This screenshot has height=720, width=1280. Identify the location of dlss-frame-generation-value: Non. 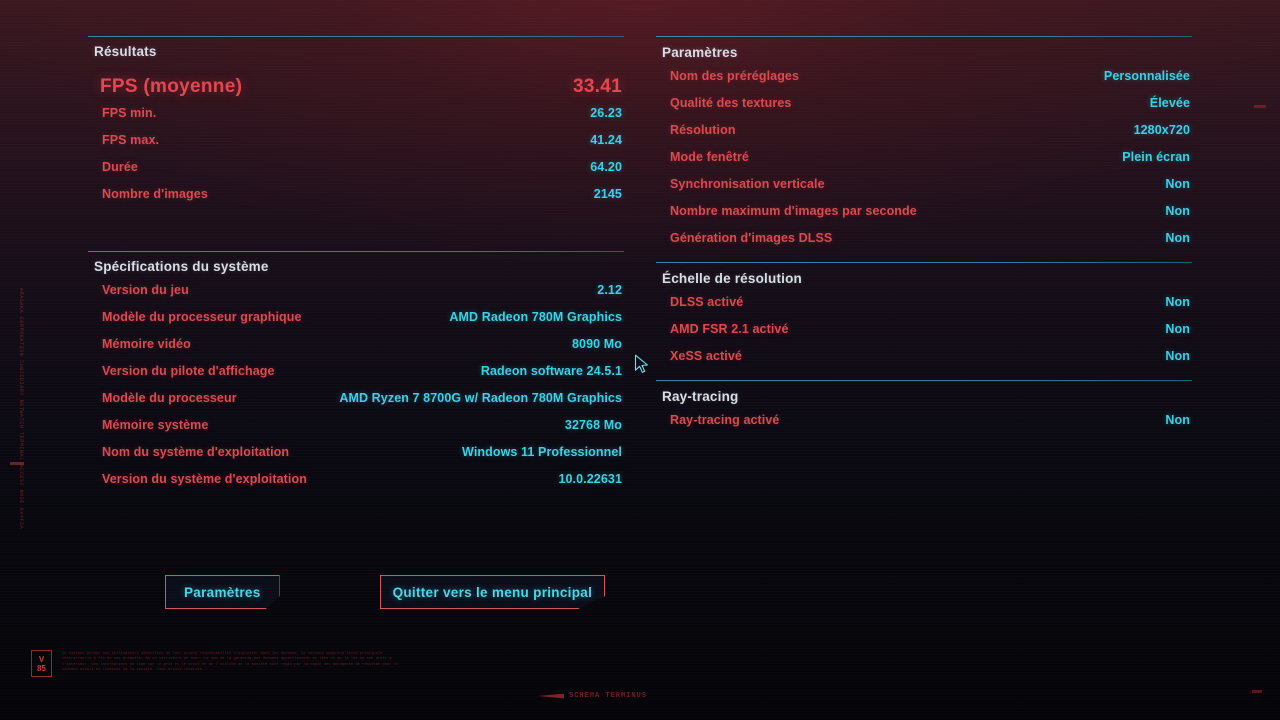
(1177, 238).